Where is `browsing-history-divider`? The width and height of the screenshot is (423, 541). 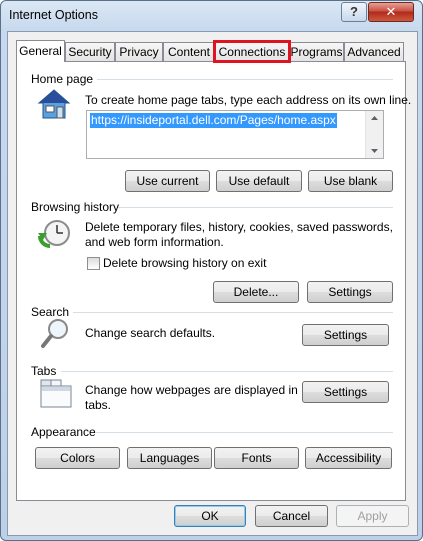 browsing-history-divider is located at coordinates (255, 207).